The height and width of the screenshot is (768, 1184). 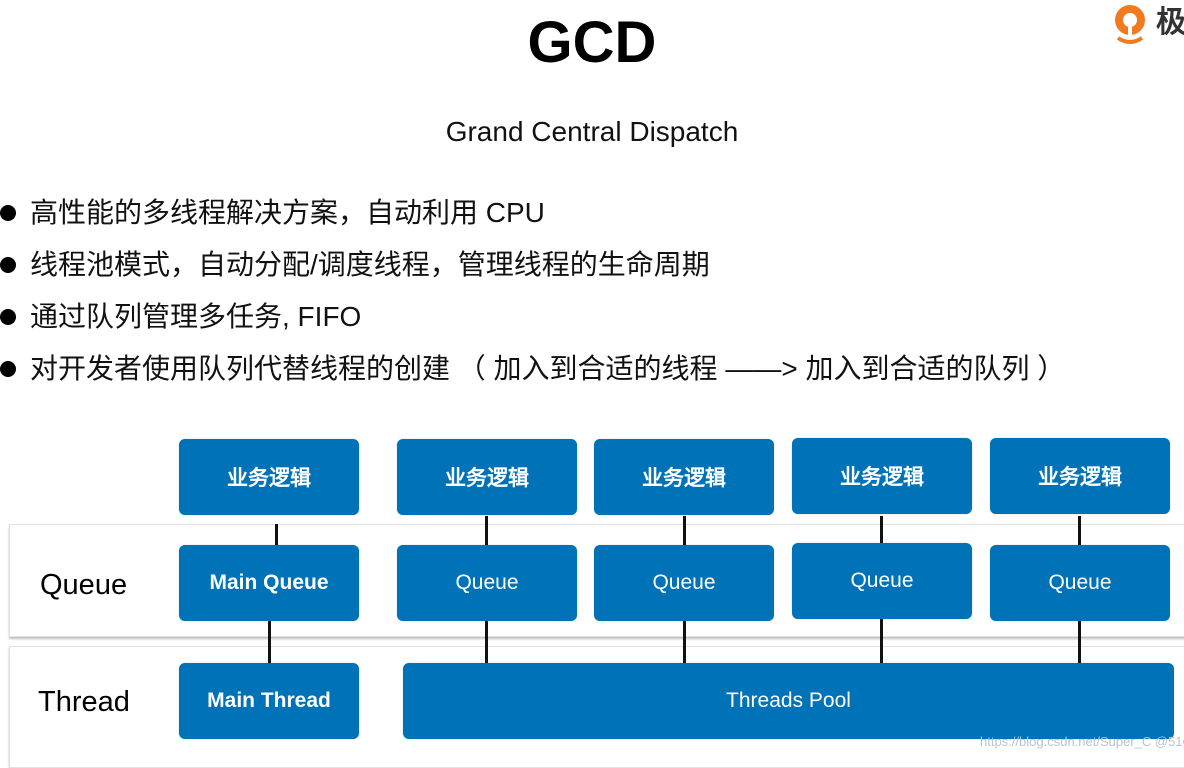 I want to click on bullet-item: 线程池模式，自动分配/调度线程，管理线程的生命周期, so click(x=532, y=271).